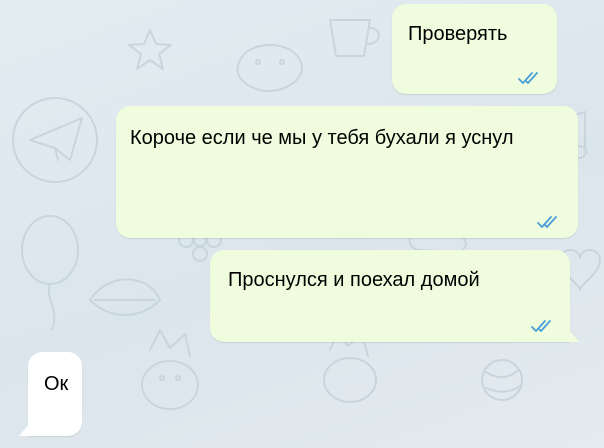 The width and height of the screenshot is (604, 448). I want to click on dog-doodle-icon, so click(269, 68).